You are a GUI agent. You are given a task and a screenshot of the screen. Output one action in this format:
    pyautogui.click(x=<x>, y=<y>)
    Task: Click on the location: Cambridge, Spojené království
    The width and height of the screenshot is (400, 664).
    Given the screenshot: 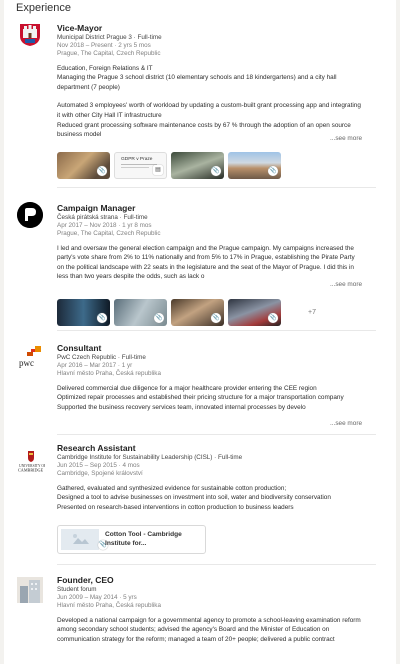 What is the action you would take?
    pyautogui.click(x=100, y=474)
    